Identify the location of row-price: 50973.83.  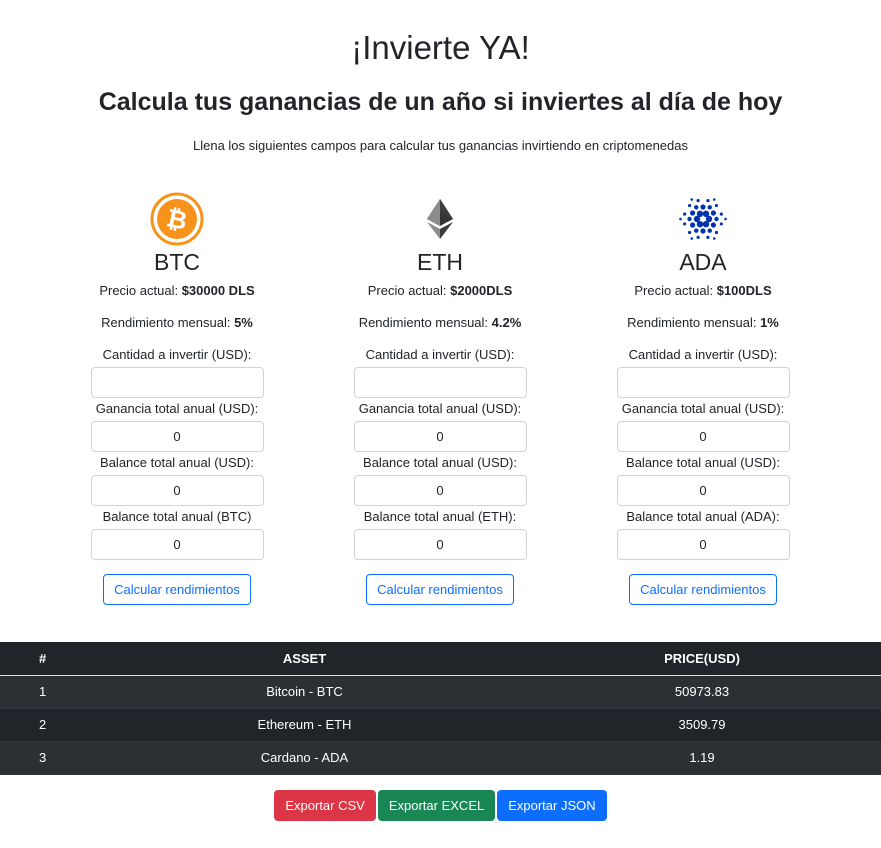
(702, 691).